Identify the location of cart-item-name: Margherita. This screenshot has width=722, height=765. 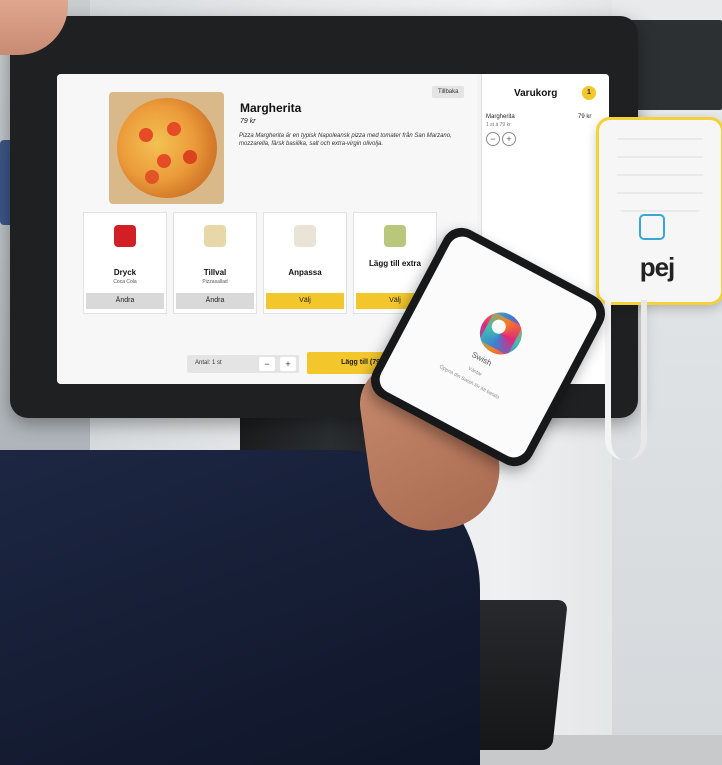
(500, 117).